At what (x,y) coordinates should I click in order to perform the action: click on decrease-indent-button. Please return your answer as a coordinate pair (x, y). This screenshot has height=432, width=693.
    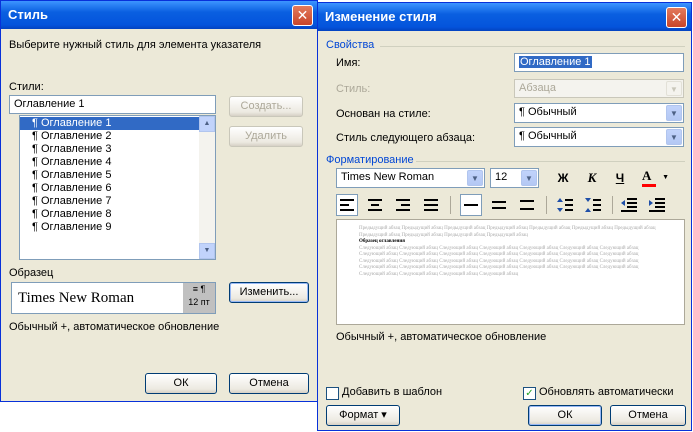
    Looking at the image, I should click on (629, 205).